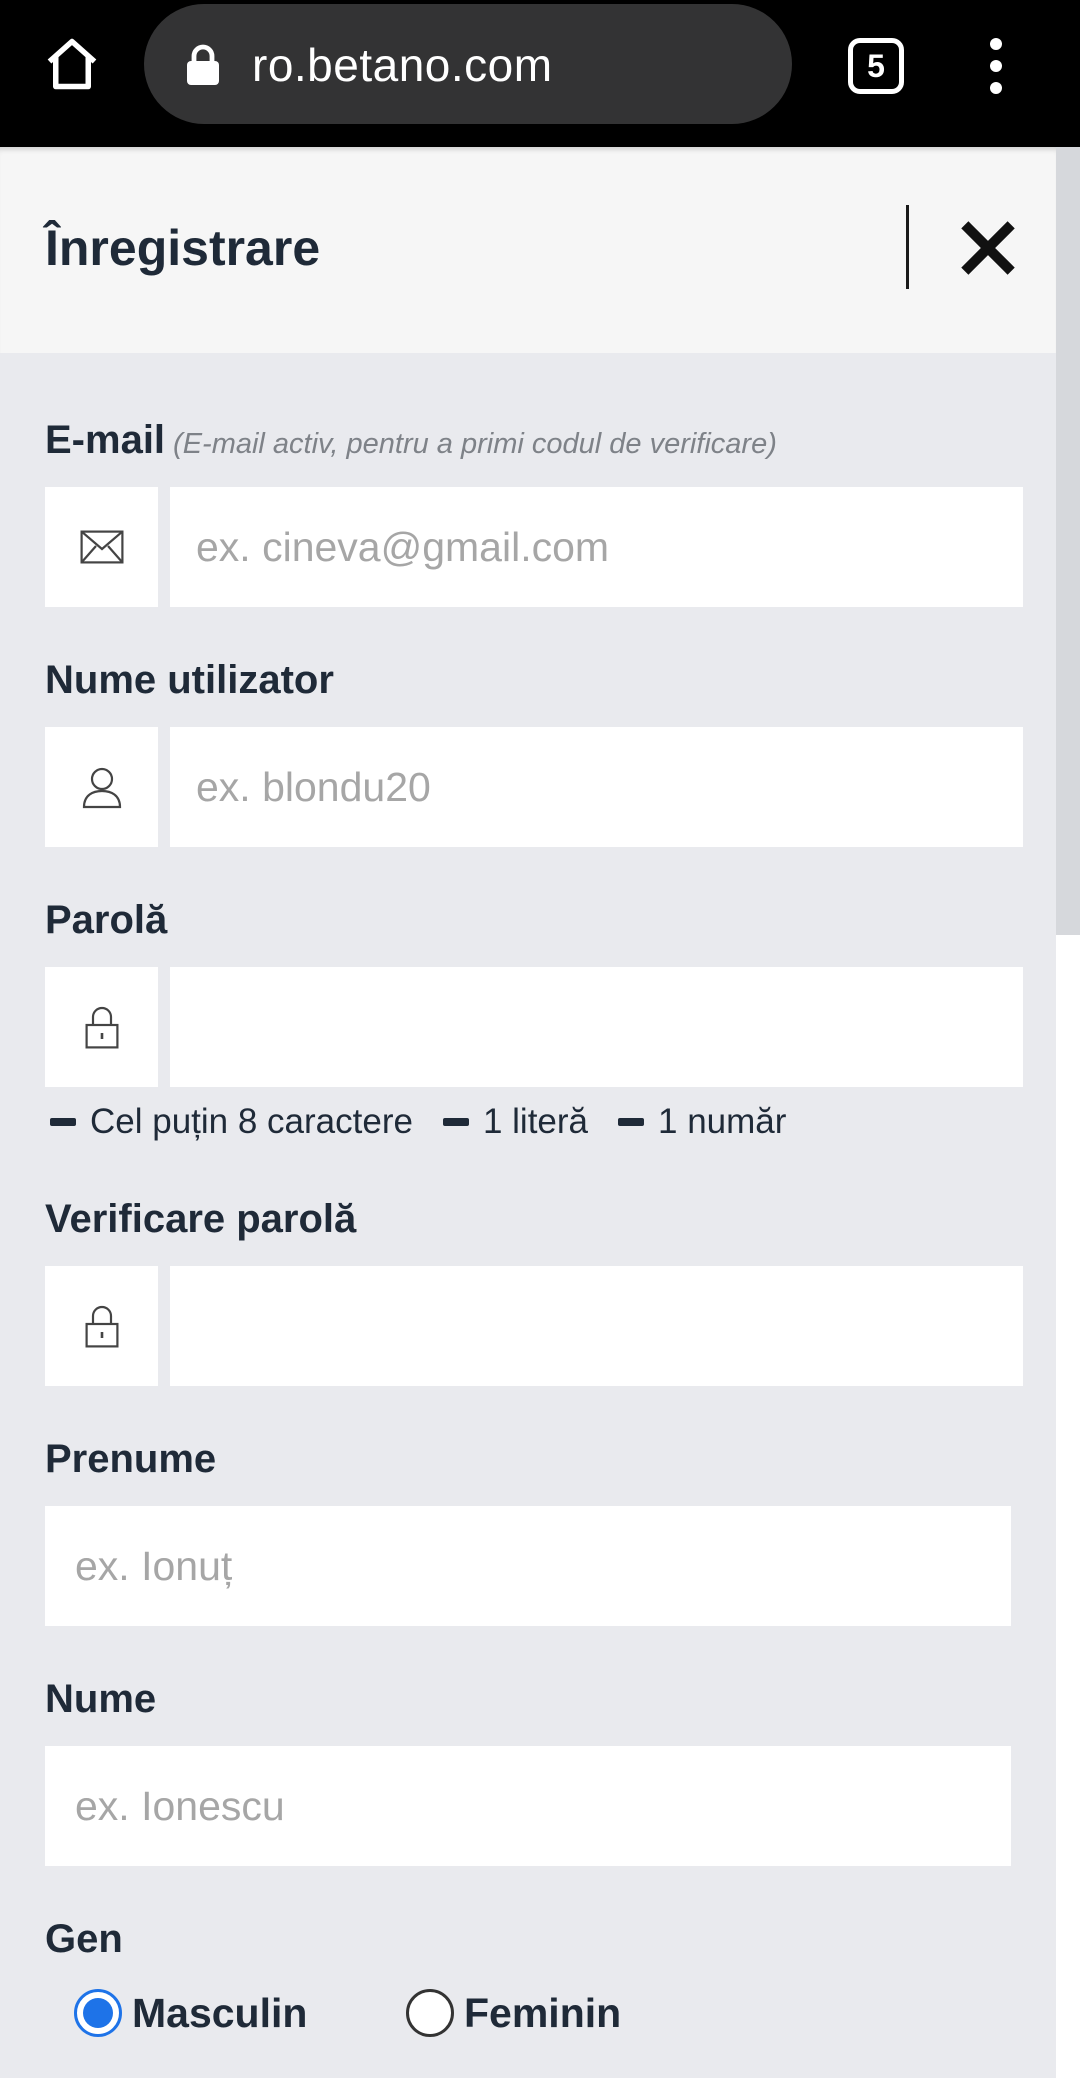 This screenshot has height=2078, width=1080. What do you see at coordinates (131, 1459) in the screenshot?
I see `first-name-label: Prenume` at bounding box center [131, 1459].